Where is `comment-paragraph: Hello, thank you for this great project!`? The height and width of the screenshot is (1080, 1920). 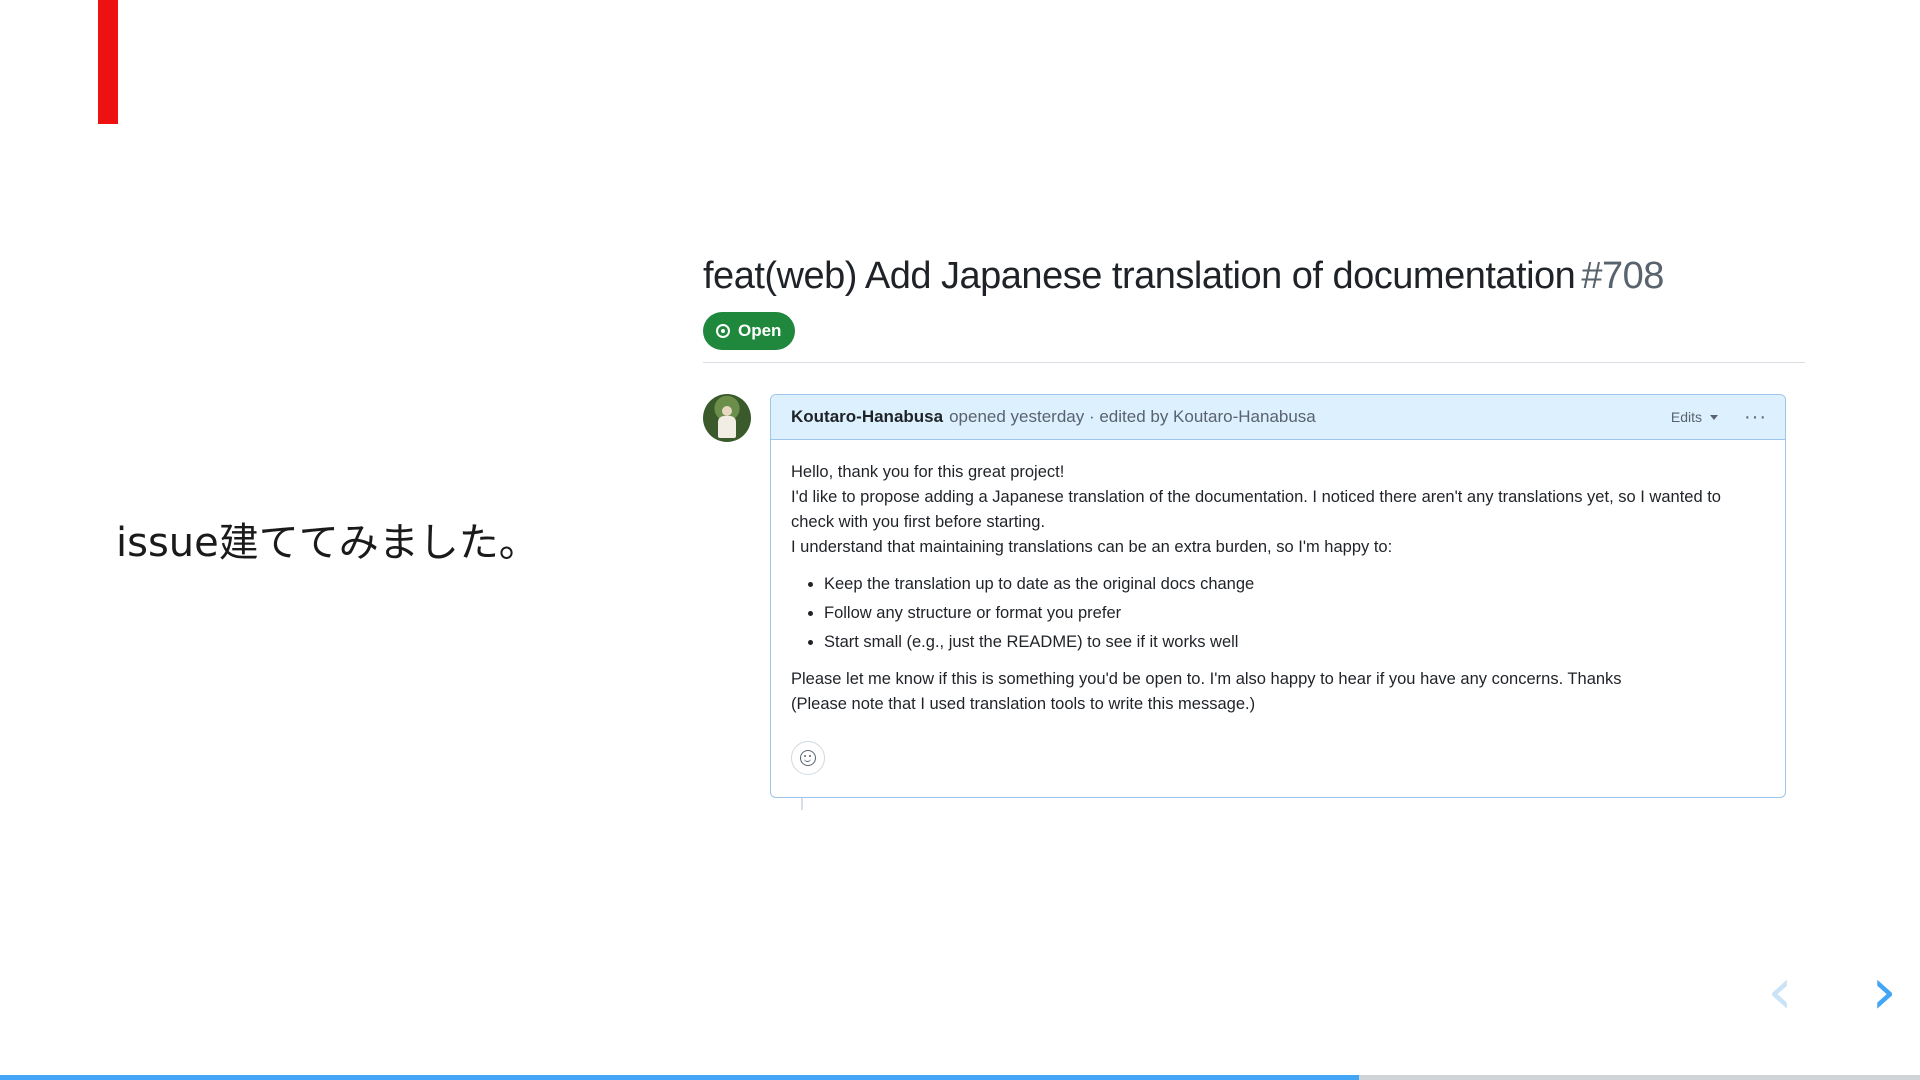
comment-paragraph: Hello, thank you for this great project! is located at coordinates (928, 472).